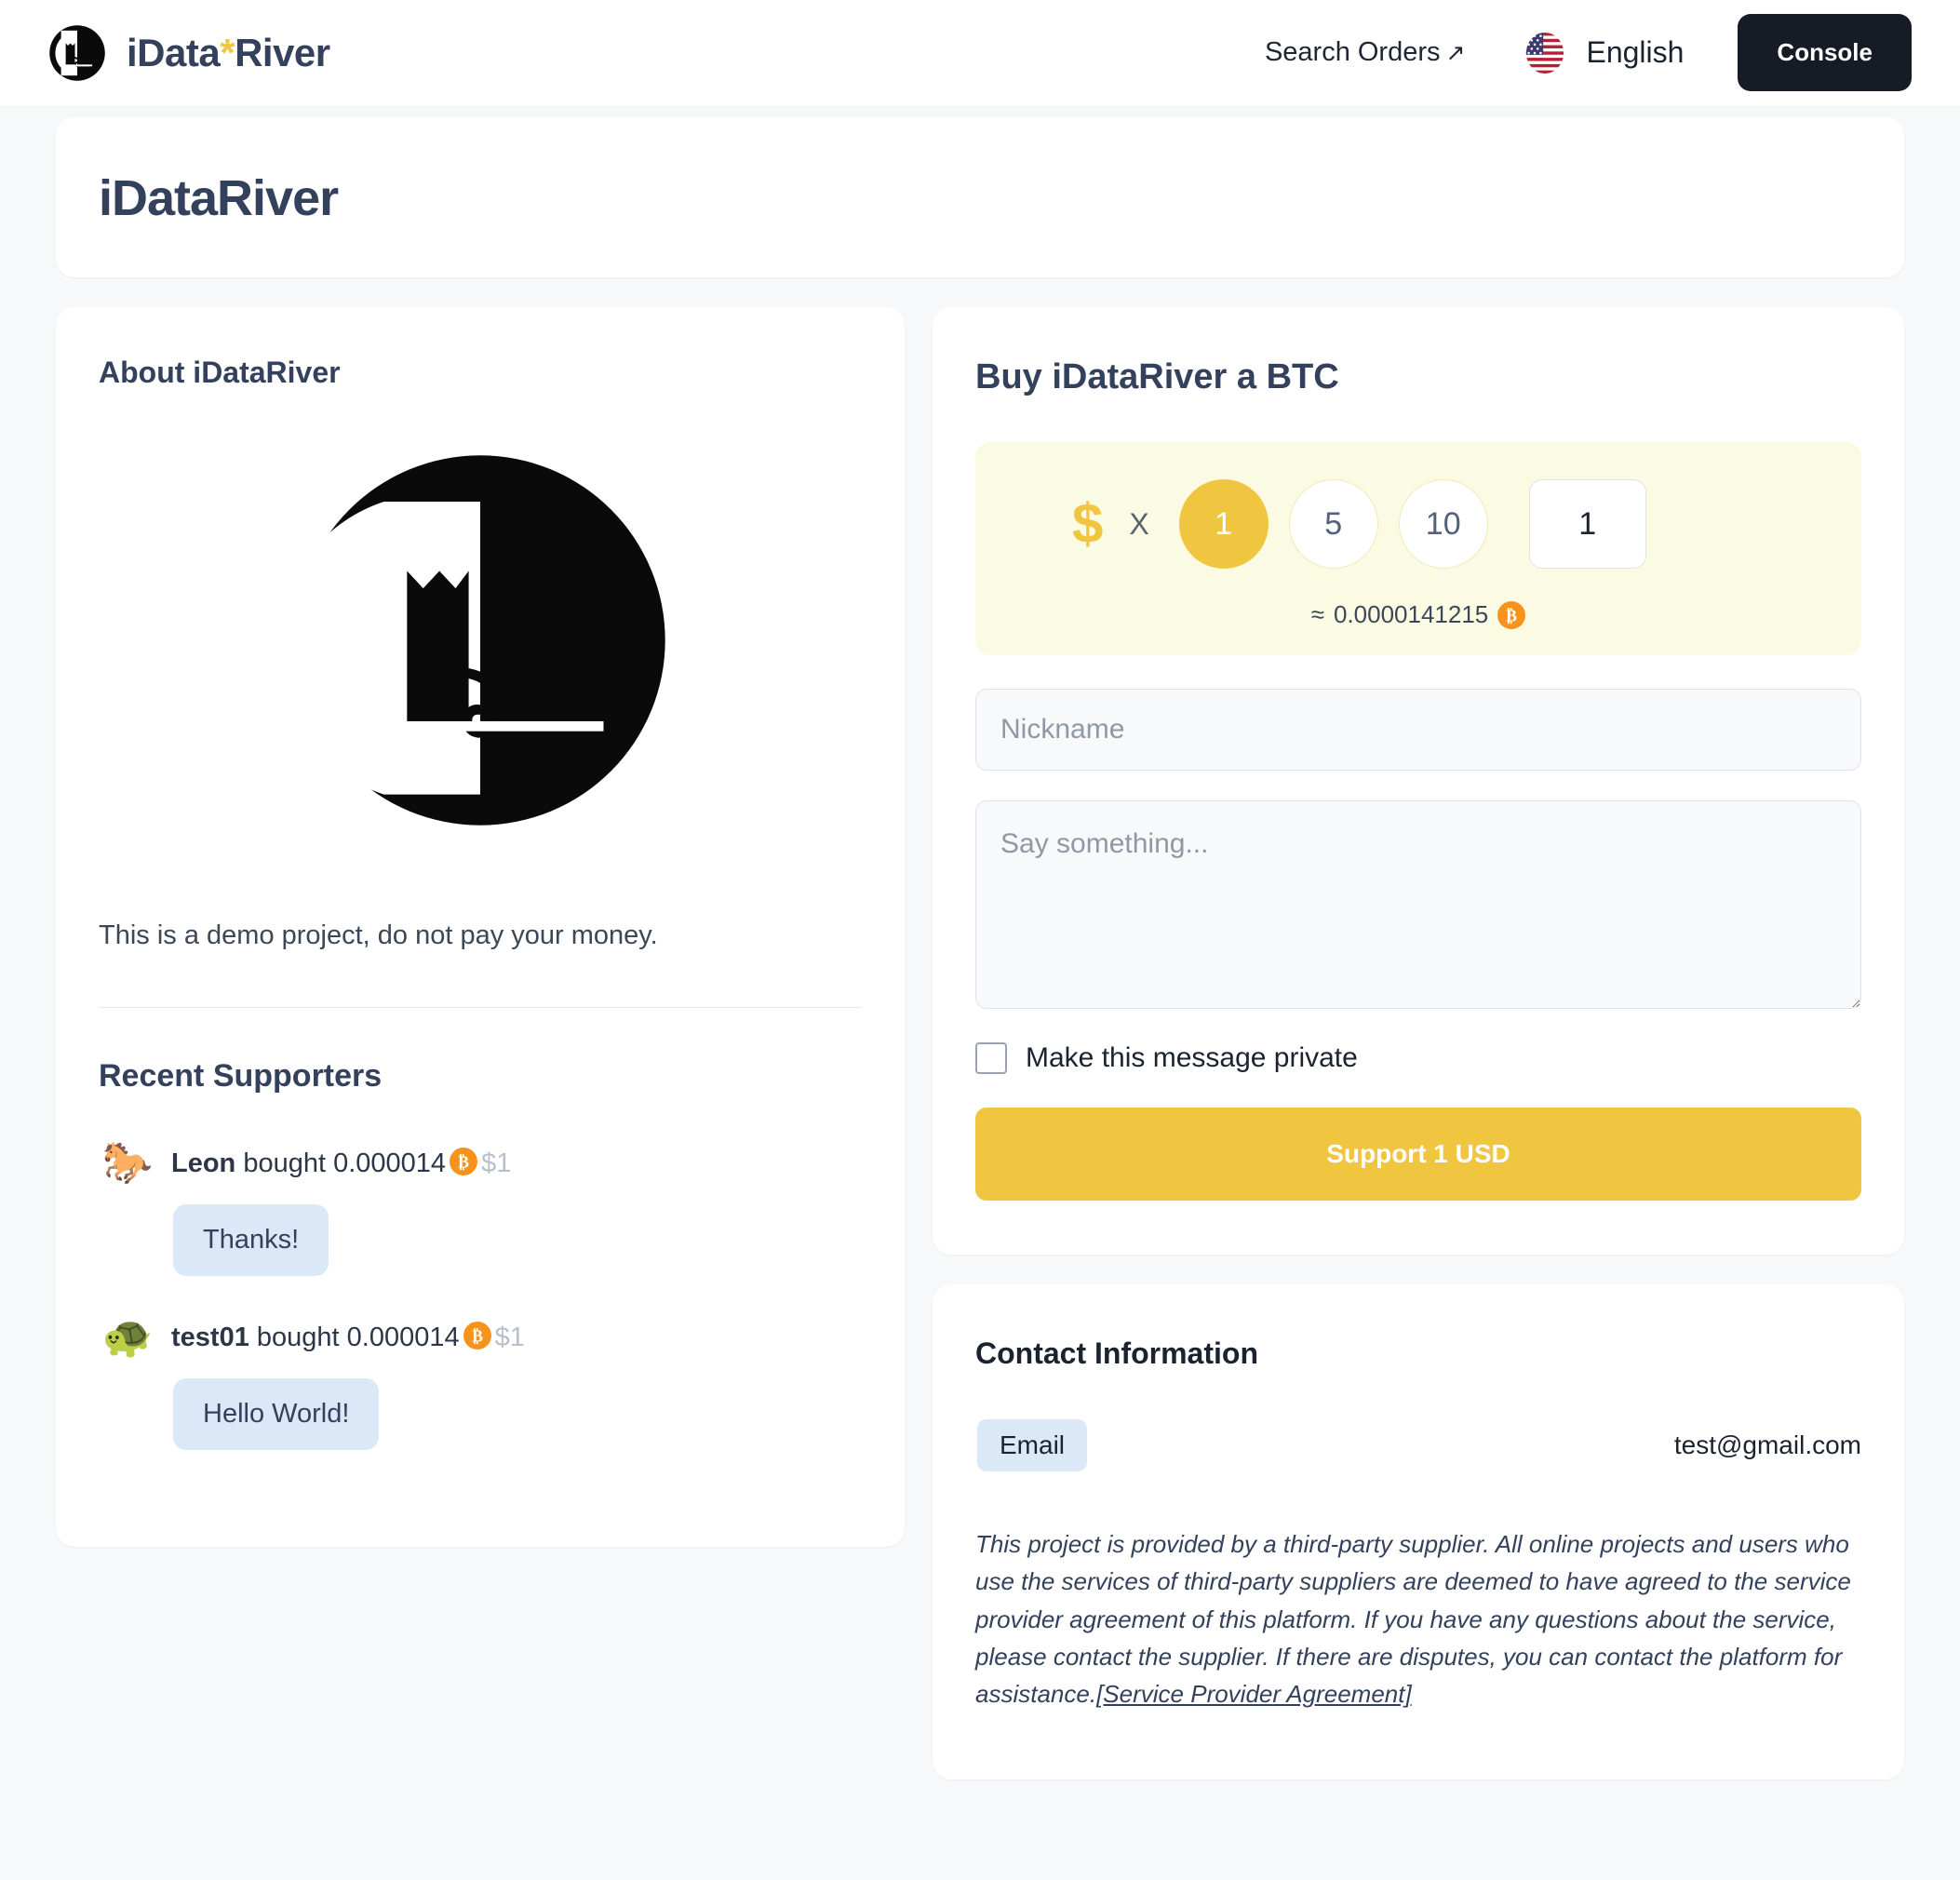  I want to click on about-divider, so click(480, 1007).